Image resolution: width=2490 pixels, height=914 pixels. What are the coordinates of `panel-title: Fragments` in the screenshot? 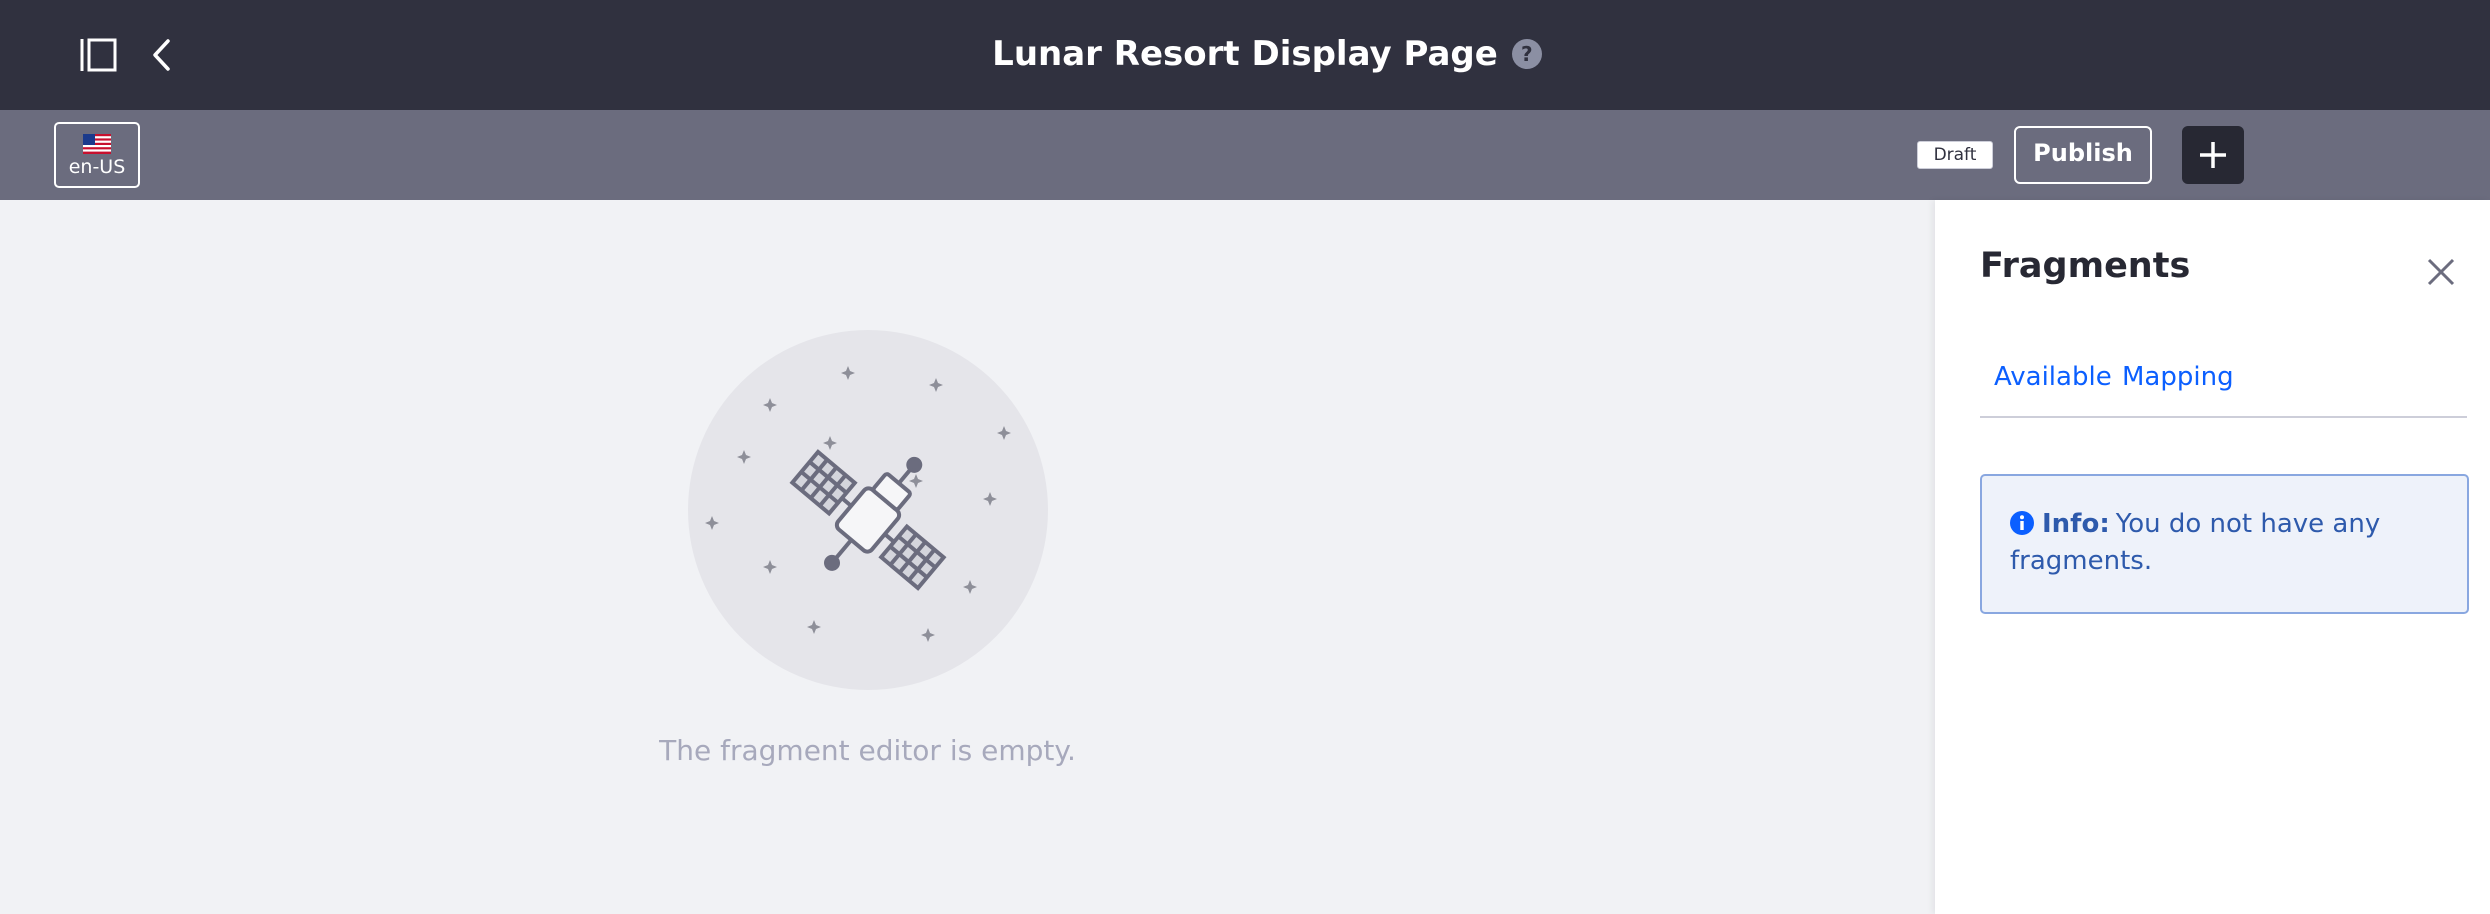 It's located at (2085, 266).